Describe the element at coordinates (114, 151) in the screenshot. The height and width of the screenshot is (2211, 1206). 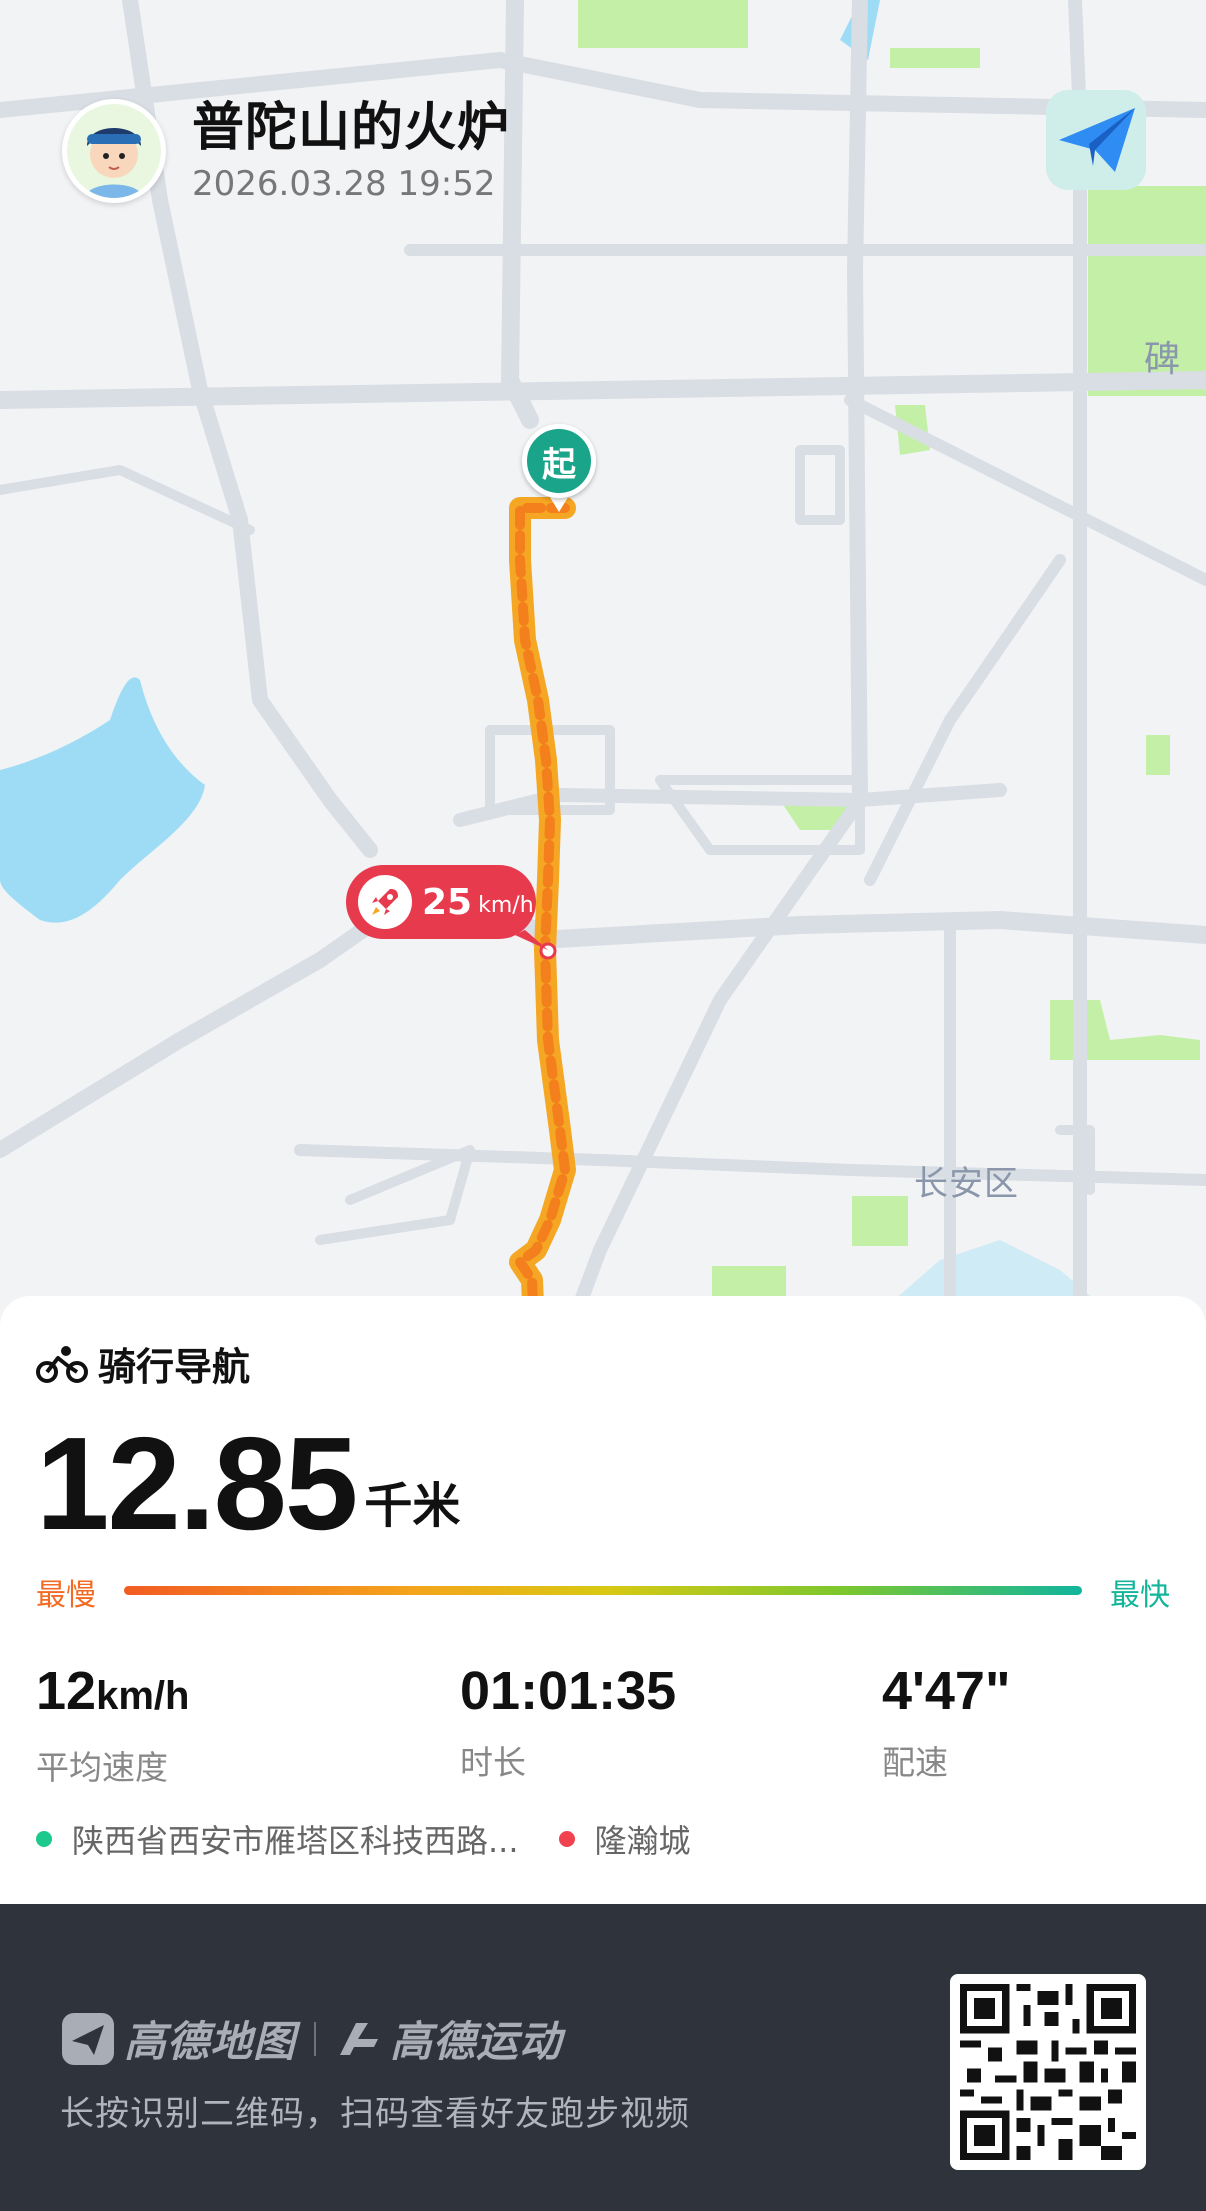
I see `avatar-boy-icon` at that location.